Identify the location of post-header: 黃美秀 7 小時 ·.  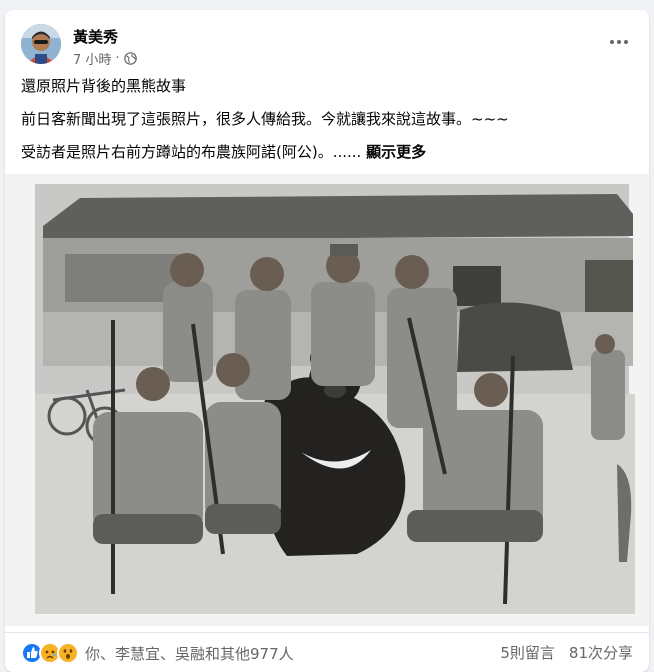
(327, 42).